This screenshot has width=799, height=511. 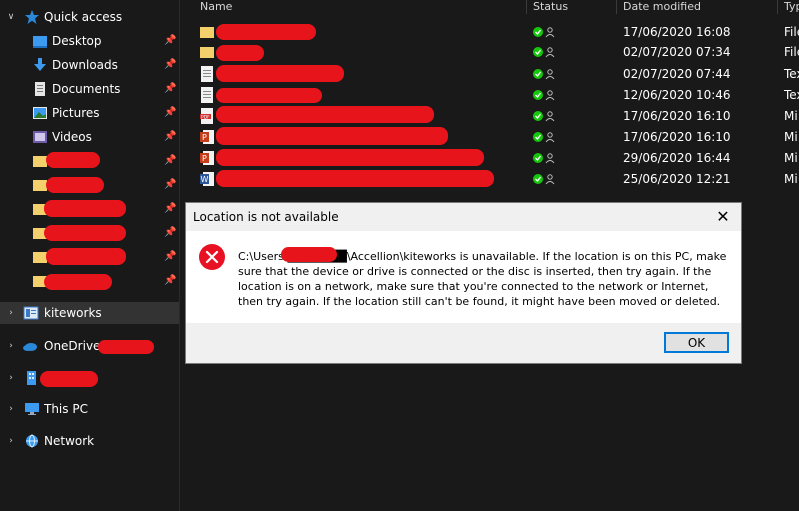 I want to click on file-date: 17/06/2020 16:08, so click(x=677, y=32).